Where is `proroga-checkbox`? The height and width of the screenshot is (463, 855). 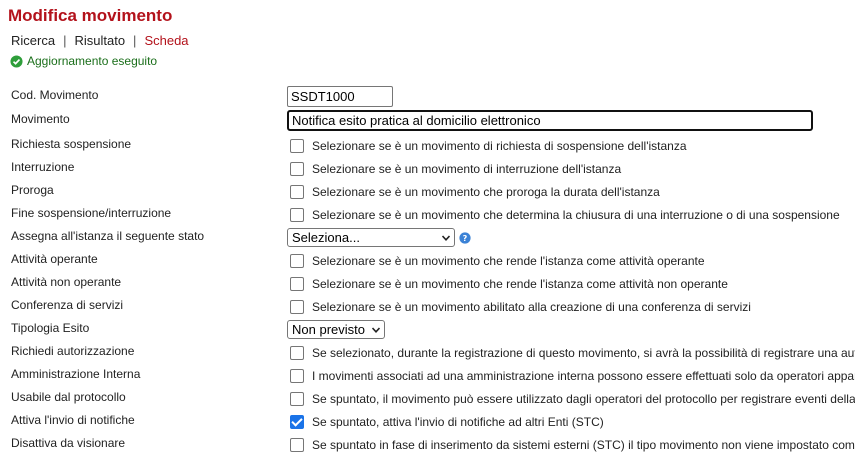
proroga-checkbox is located at coordinates (297, 191).